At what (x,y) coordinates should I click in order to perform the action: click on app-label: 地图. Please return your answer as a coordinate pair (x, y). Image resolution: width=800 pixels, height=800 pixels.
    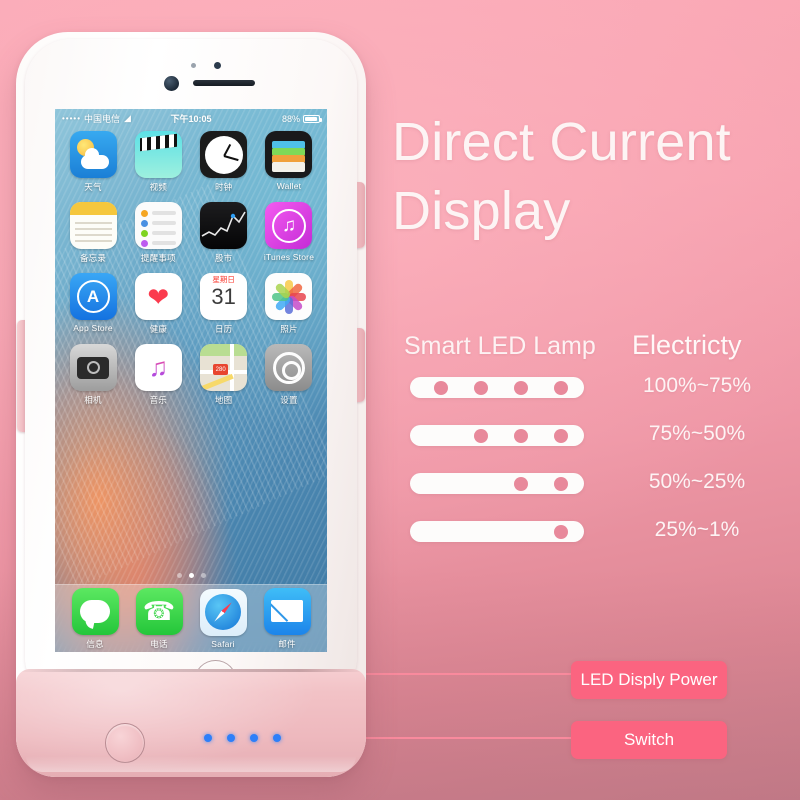
    Looking at the image, I should click on (223, 400).